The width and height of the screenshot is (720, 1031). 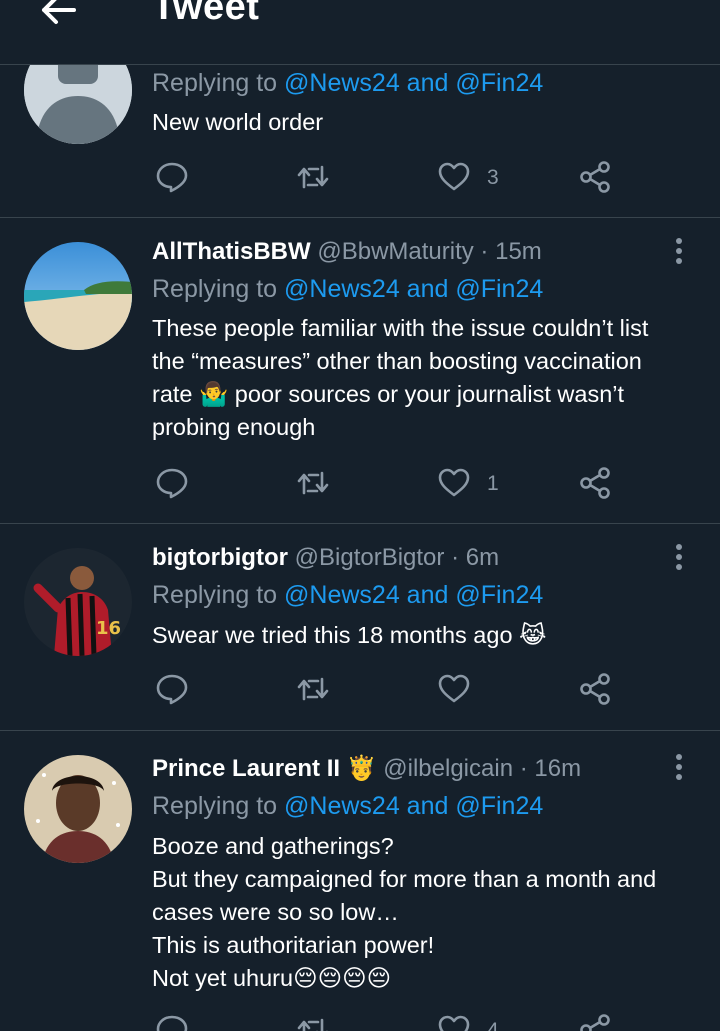 What do you see at coordinates (395, 251) in the screenshot?
I see `user-handle: @BbwMaturity` at bounding box center [395, 251].